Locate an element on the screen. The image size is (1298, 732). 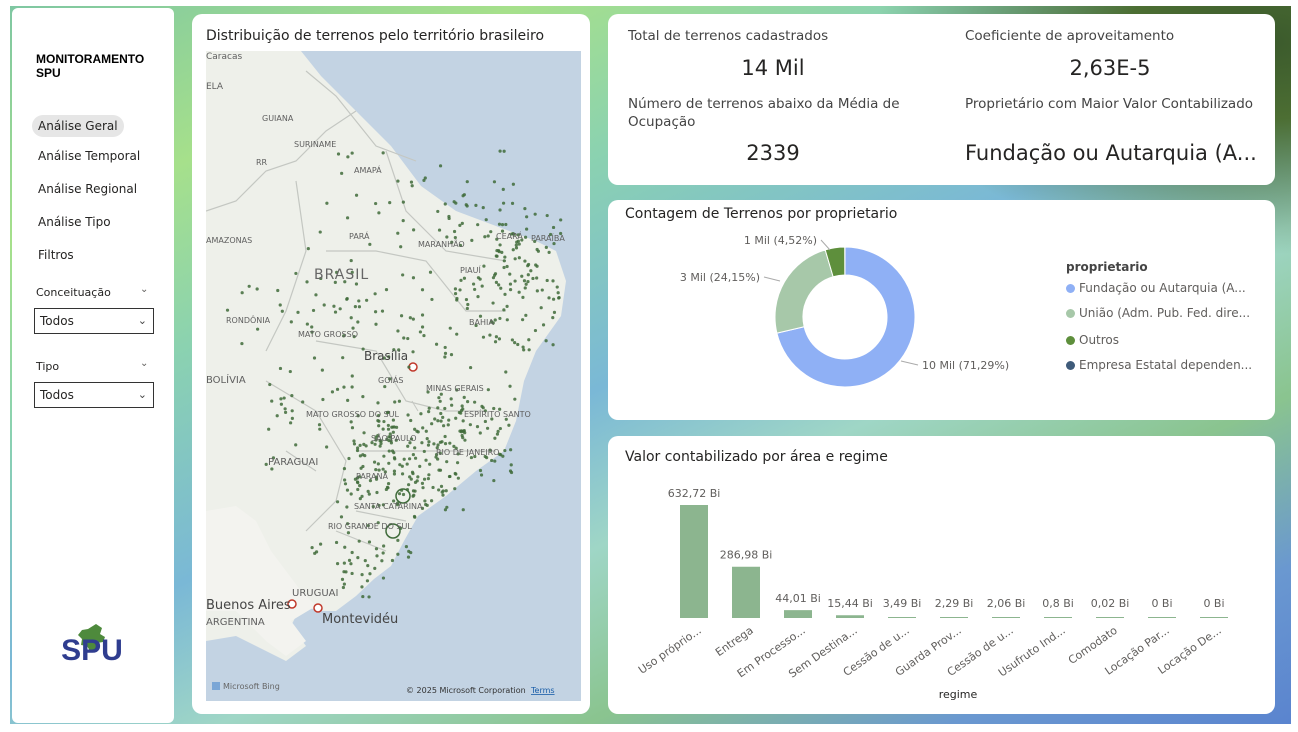
map-label: MINAS GERAIS is located at coordinates (455, 388).